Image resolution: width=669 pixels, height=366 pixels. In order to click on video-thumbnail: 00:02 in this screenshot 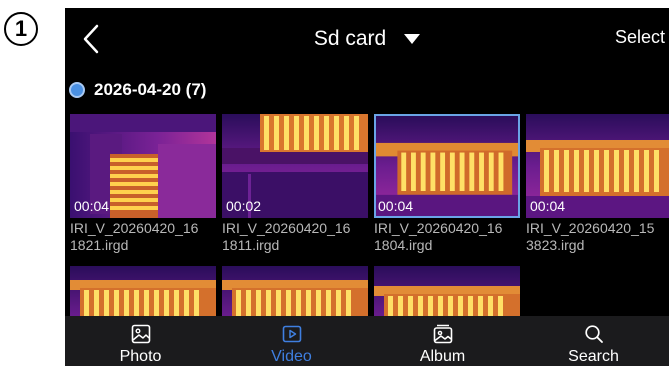, I will do `click(295, 166)`.